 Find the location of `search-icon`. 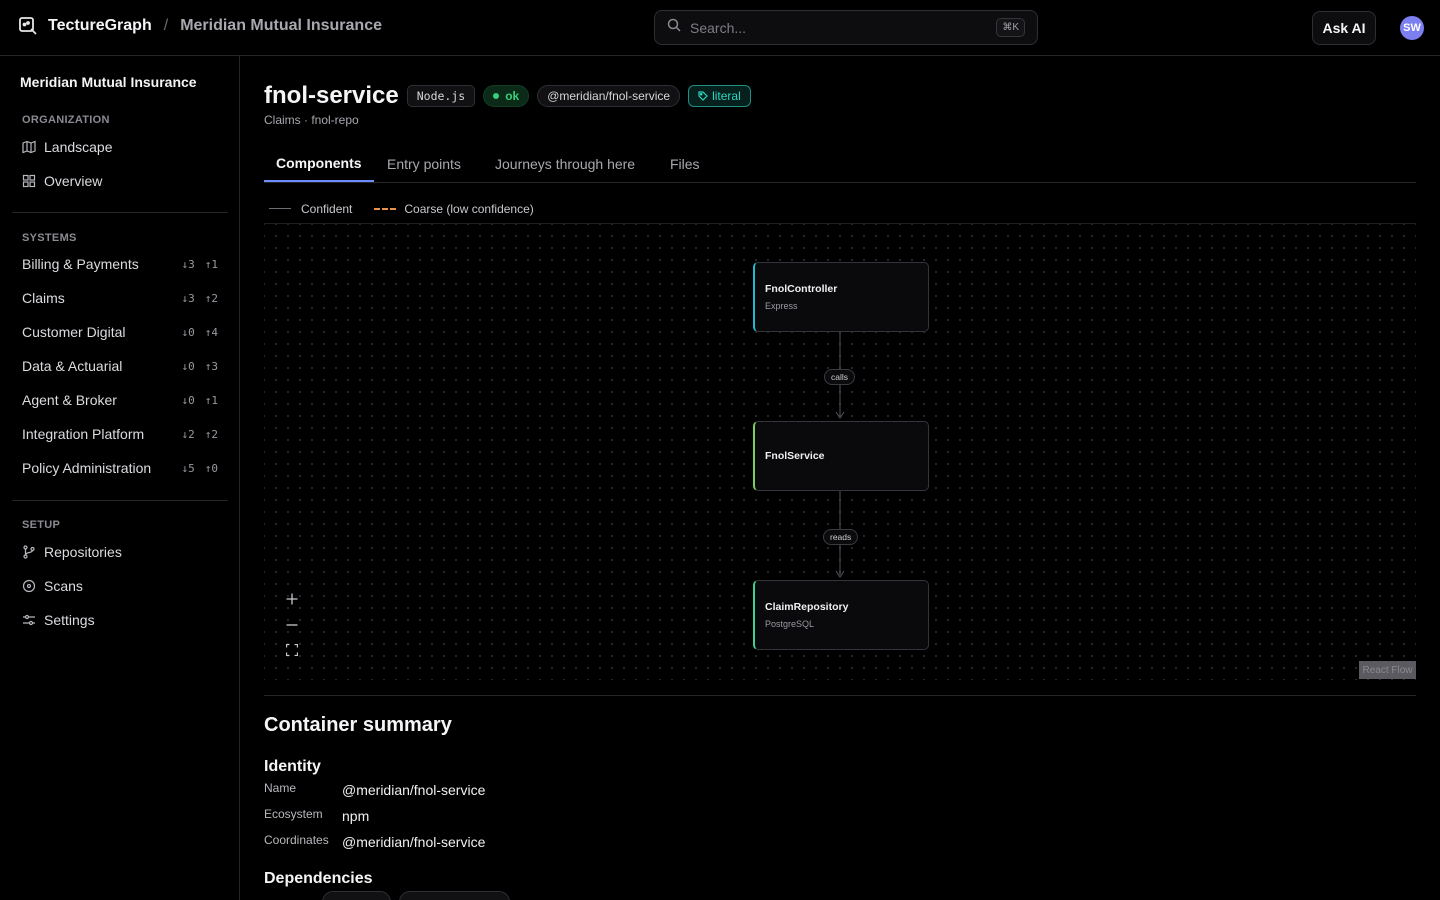

search-icon is located at coordinates (674, 27).